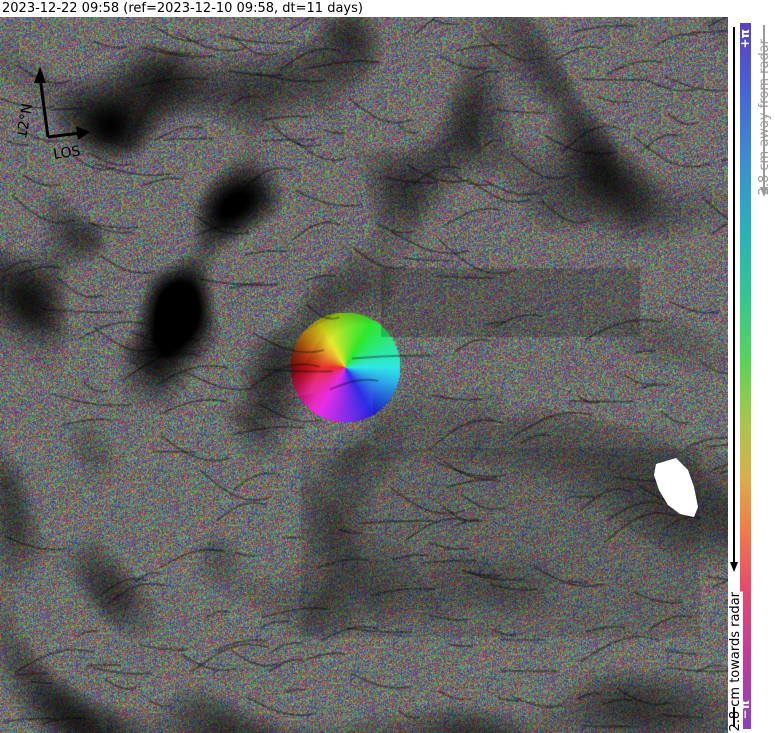 This screenshot has height=733, width=775. What do you see at coordinates (764, 117) in the screenshot?
I see `away-from-radar-label: 2.8 cm away from radar` at bounding box center [764, 117].